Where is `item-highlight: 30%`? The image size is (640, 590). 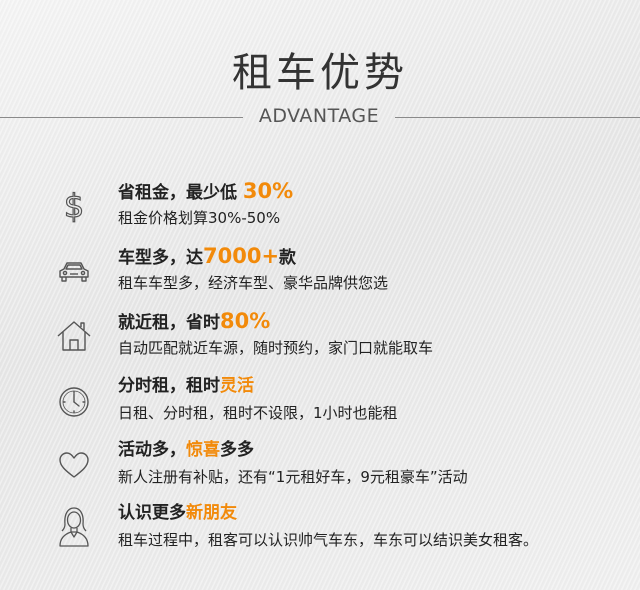
item-highlight: 30% is located at coordinates (268, 191).